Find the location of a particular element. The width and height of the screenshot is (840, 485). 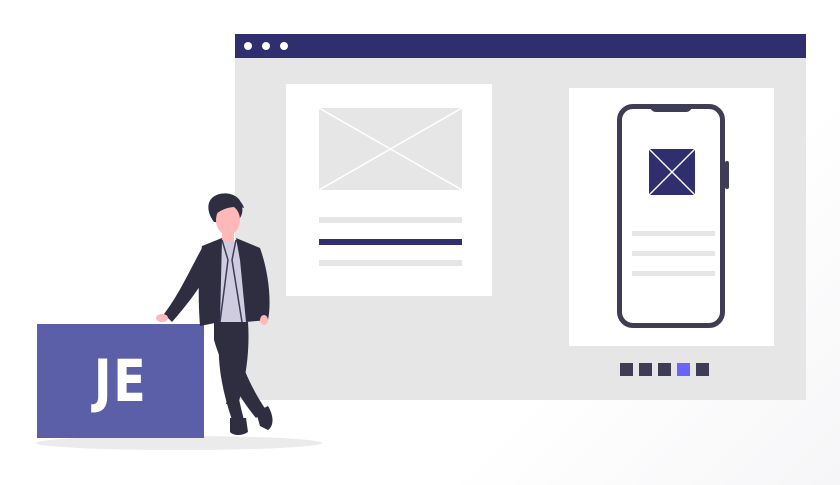

desktop-card-mockup is located at coordinates (389, 190).